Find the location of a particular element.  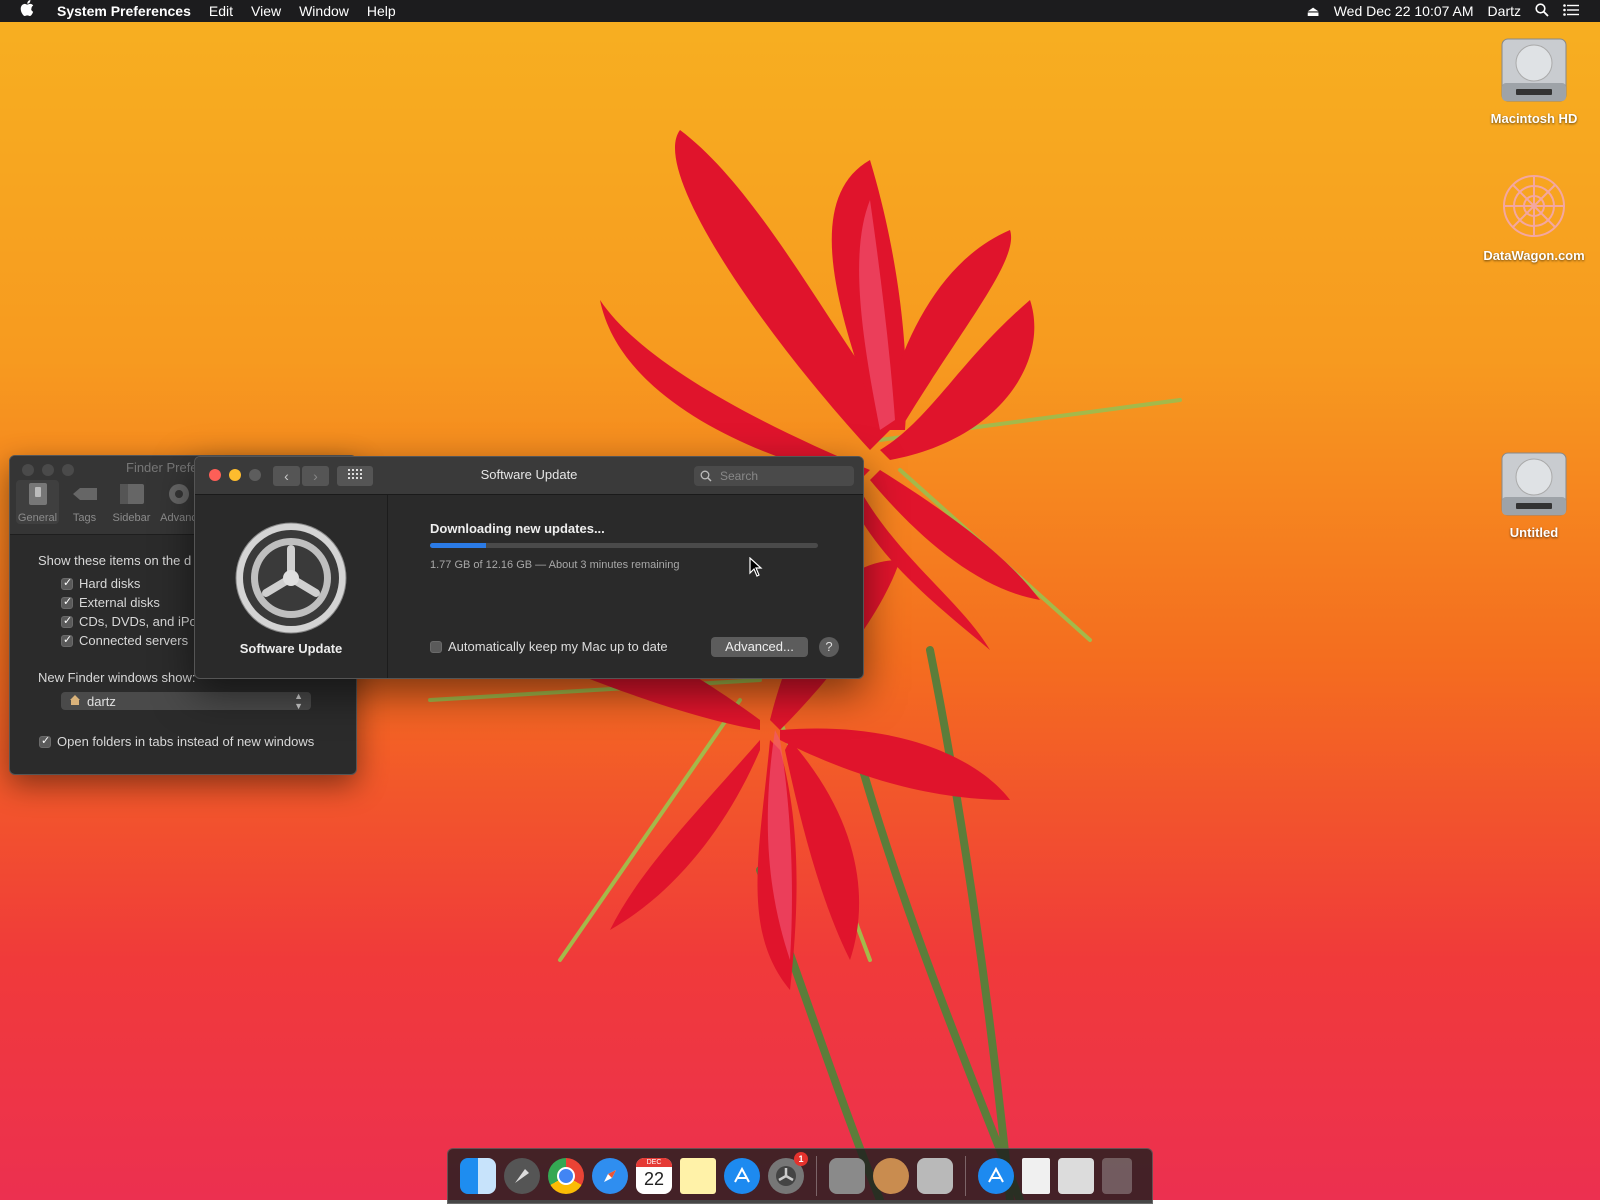

mouse-cursor-icon is located at coordinates (756, 568).